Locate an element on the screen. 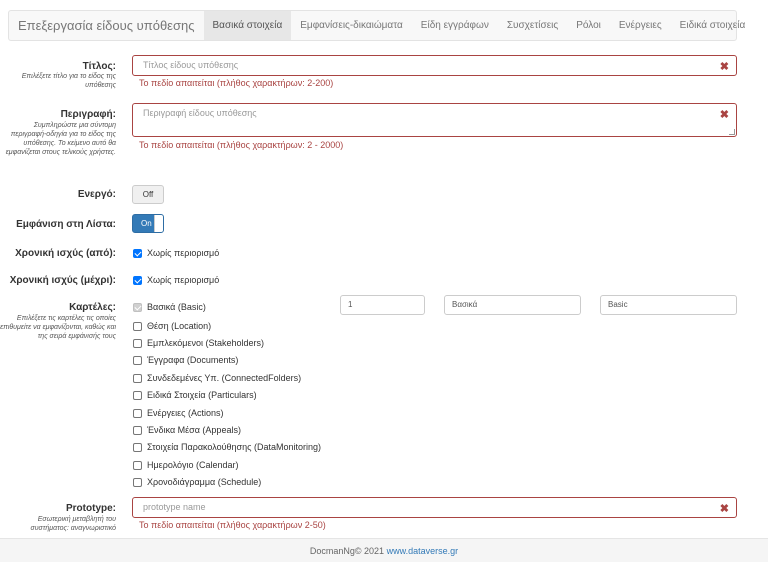 This screenshot has height=562, width=768. description-placeholder: Περιγραφή είδους υπόθεσης is located at coordinates (200, 113).